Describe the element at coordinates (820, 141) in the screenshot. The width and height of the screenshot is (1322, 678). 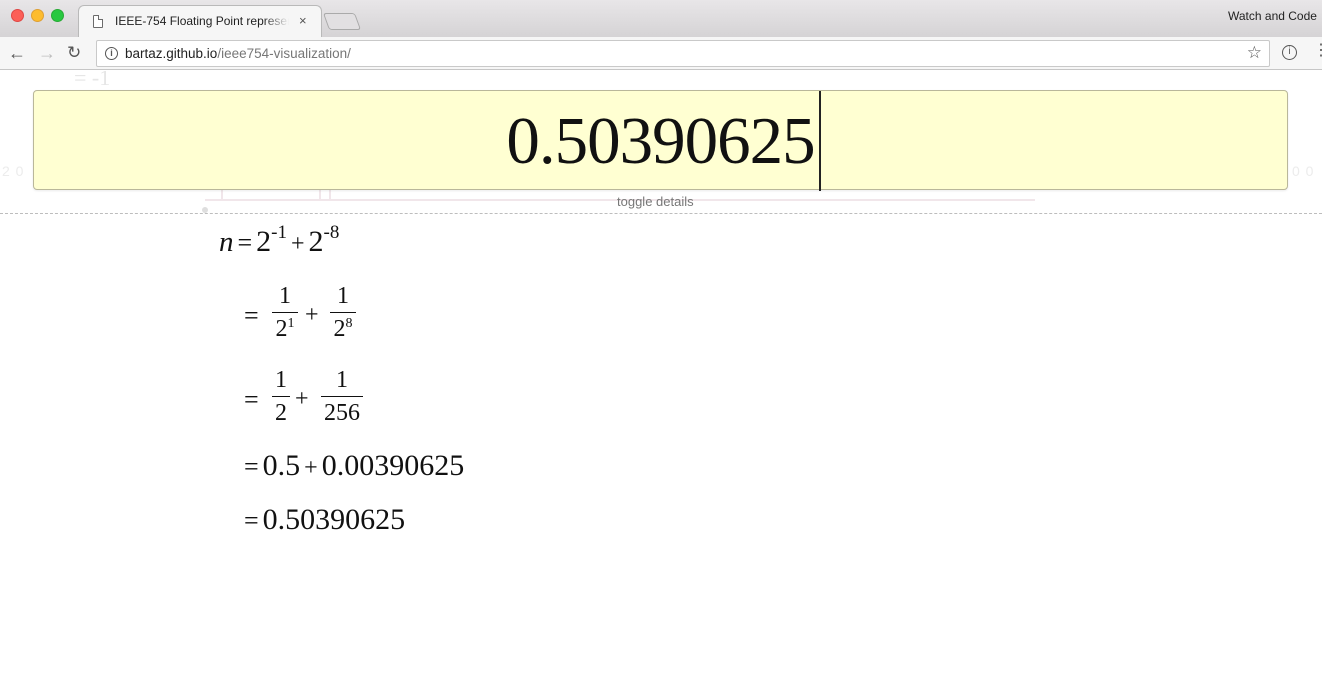
I see `text-caret` at that location.